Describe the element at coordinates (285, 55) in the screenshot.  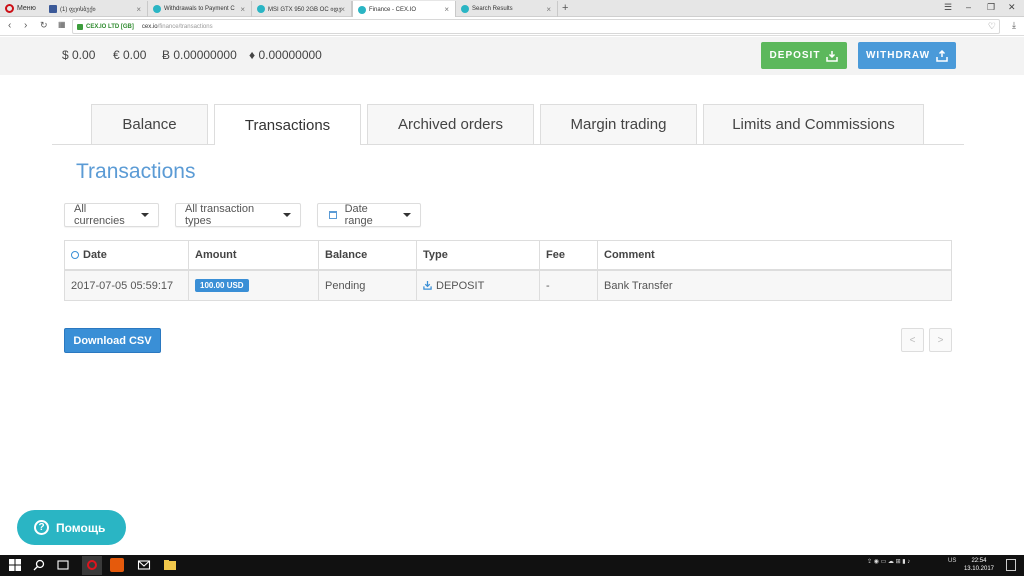
I see `eth-balance: ♦ 0.00000000` at that location.